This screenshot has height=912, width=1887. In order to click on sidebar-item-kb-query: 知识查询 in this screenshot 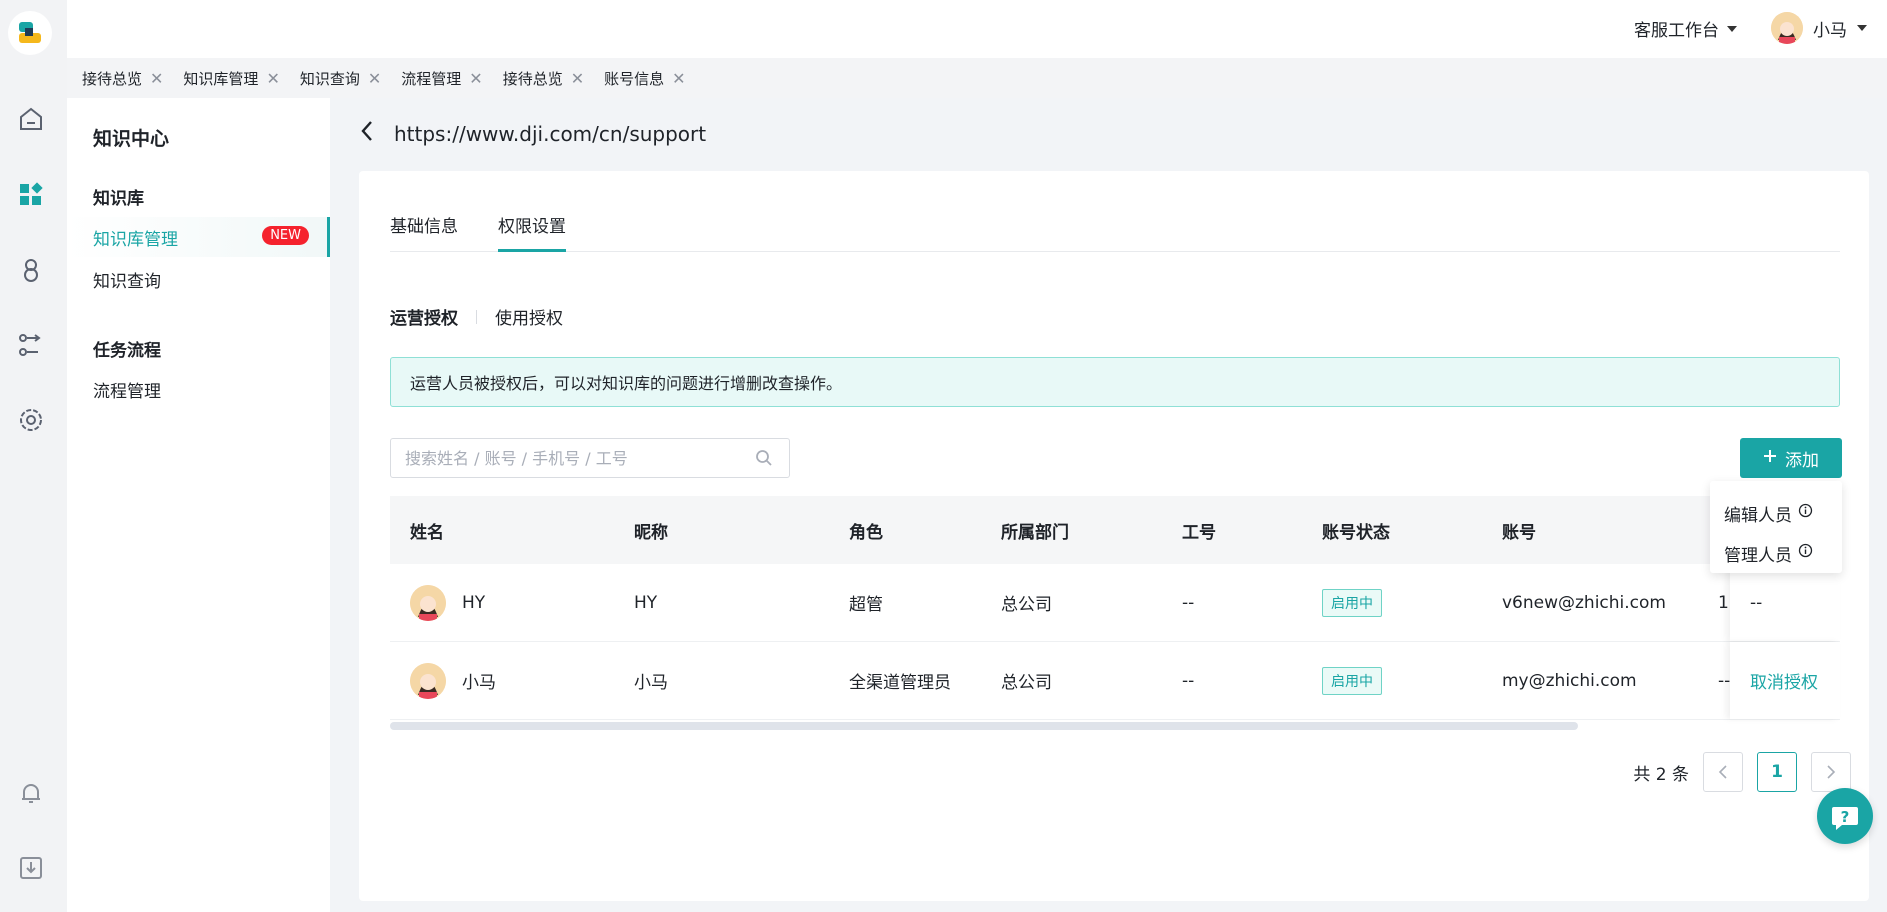, I will do `click(198, 279)`.